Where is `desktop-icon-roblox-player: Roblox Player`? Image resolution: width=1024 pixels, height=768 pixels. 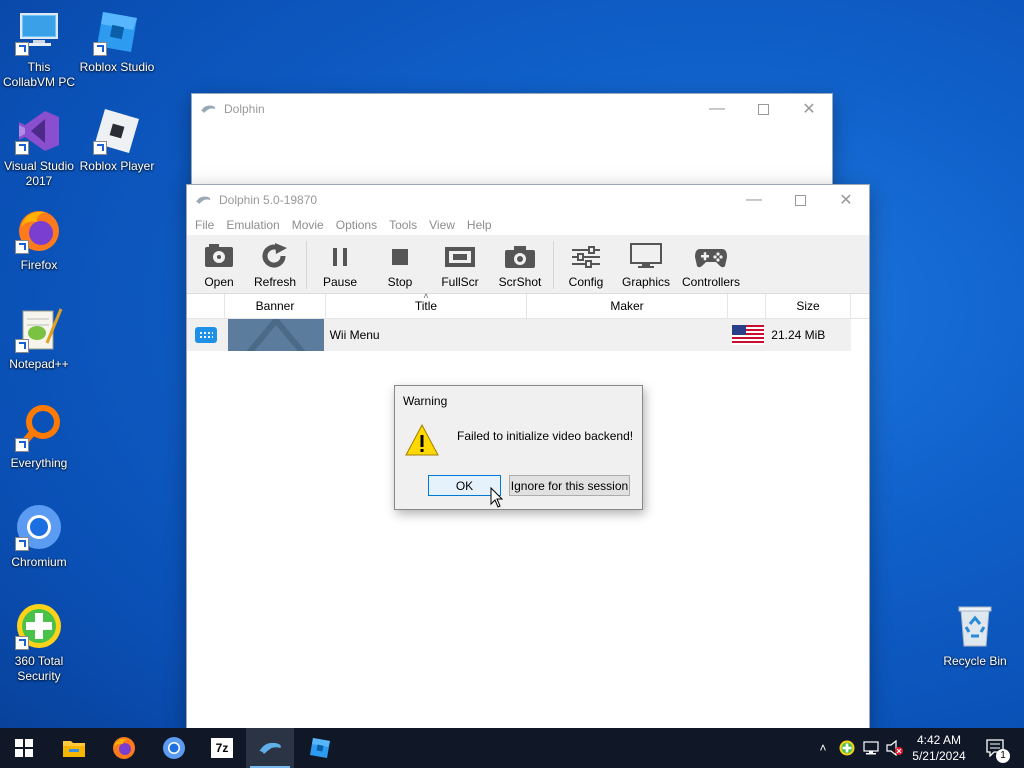 desktop-icon-roblox-player: Roblox Player is located at coordinates (117, 140).